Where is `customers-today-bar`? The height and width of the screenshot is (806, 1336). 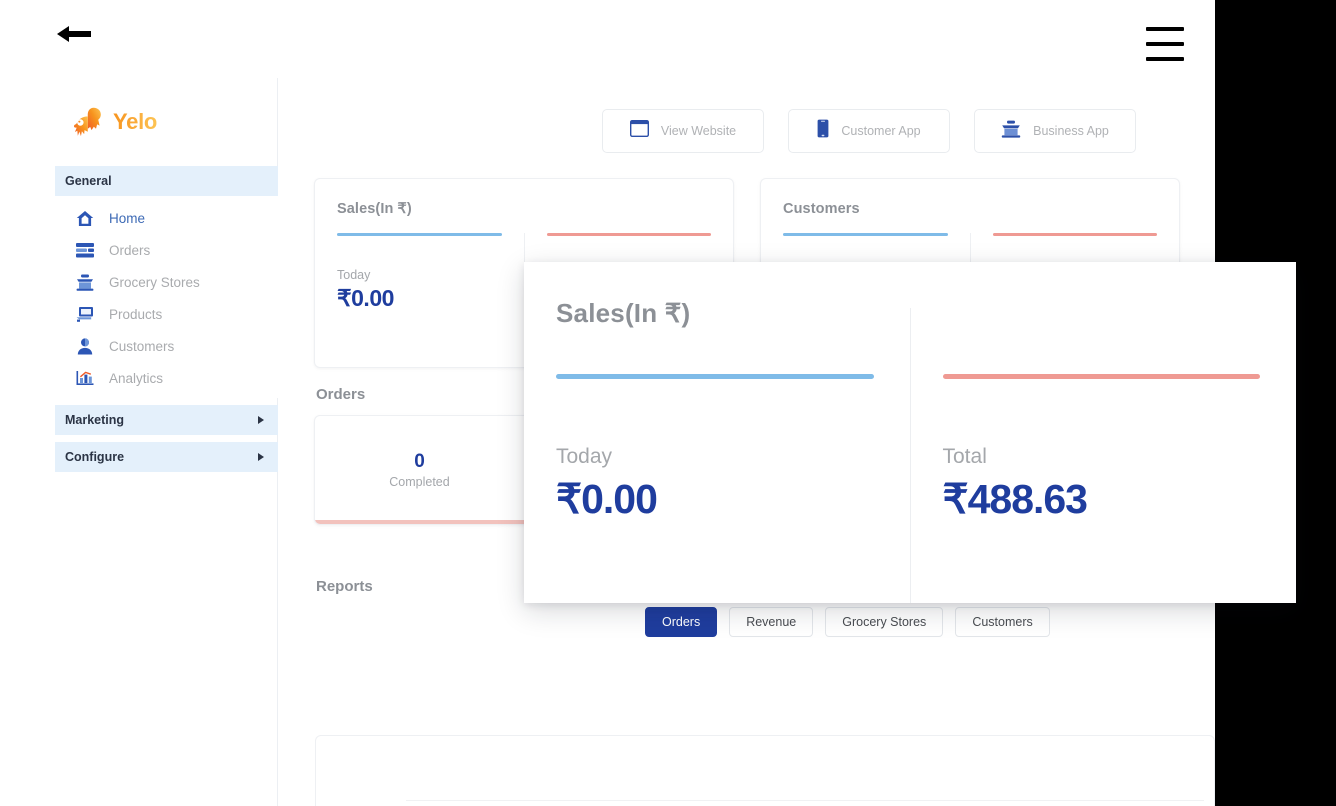 customers-today-bar is located at coordinates (865, 234).